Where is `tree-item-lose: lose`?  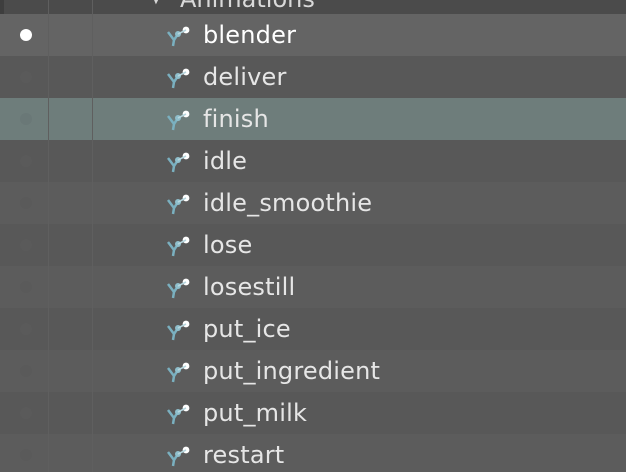 tree-item-lose: lose is located at coordinates (313, 245).